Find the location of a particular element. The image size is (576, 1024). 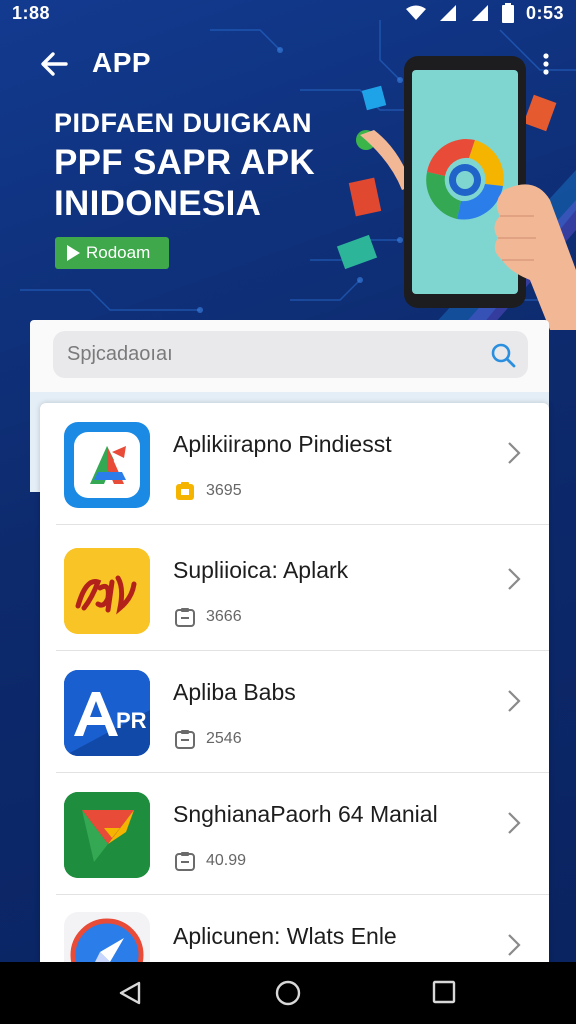

search-box is located at coordinates (290, 354).